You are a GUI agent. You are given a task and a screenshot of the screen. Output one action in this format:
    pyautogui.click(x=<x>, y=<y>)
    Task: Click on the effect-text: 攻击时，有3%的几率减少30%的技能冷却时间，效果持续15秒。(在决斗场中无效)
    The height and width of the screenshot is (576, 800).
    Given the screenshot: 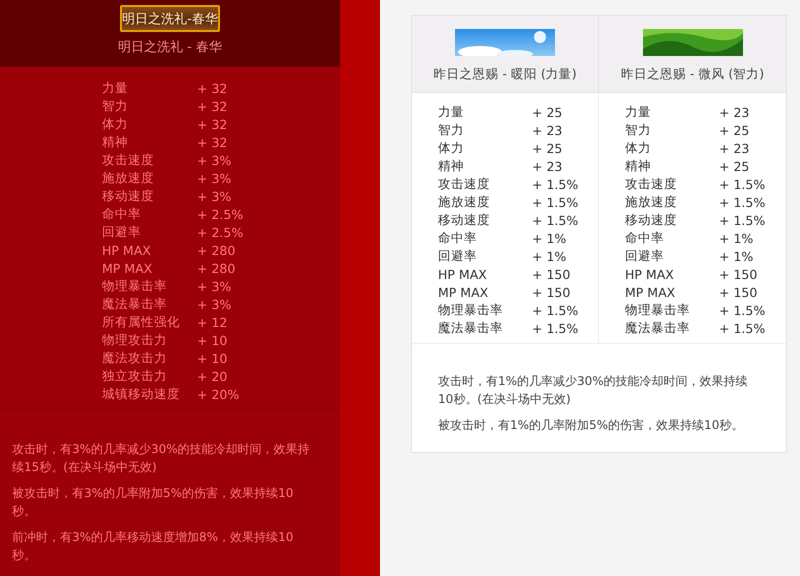 What is the action you would take?
    pyautogui.click(x=161, y=458)
    